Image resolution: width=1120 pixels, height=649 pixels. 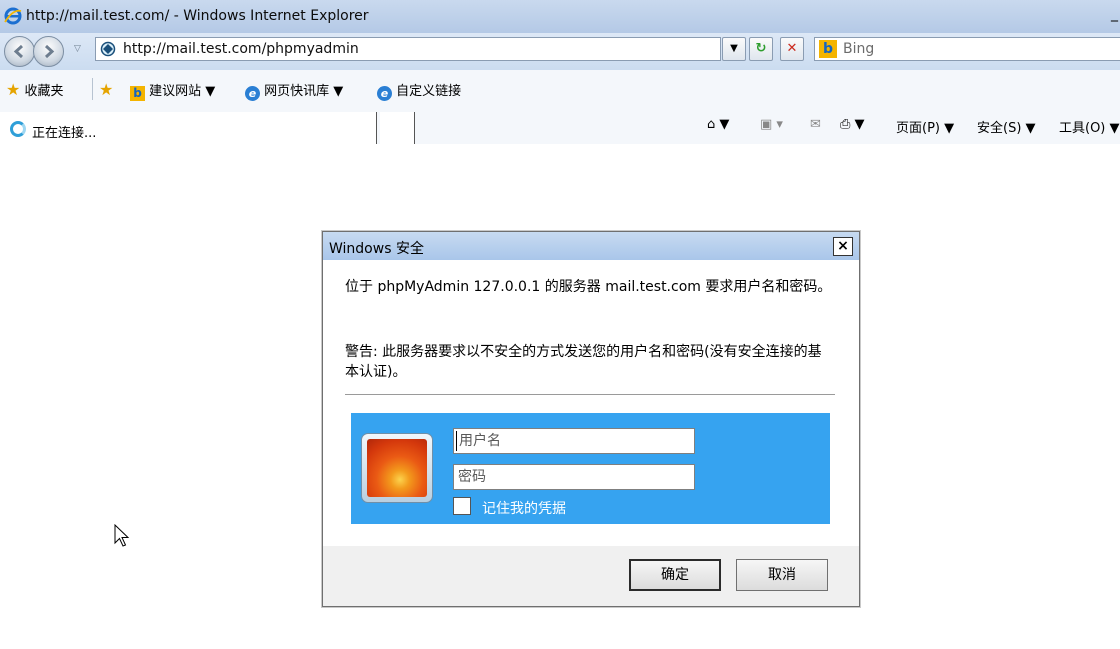 I want to click on forward-button, so click(x=48, y=51).